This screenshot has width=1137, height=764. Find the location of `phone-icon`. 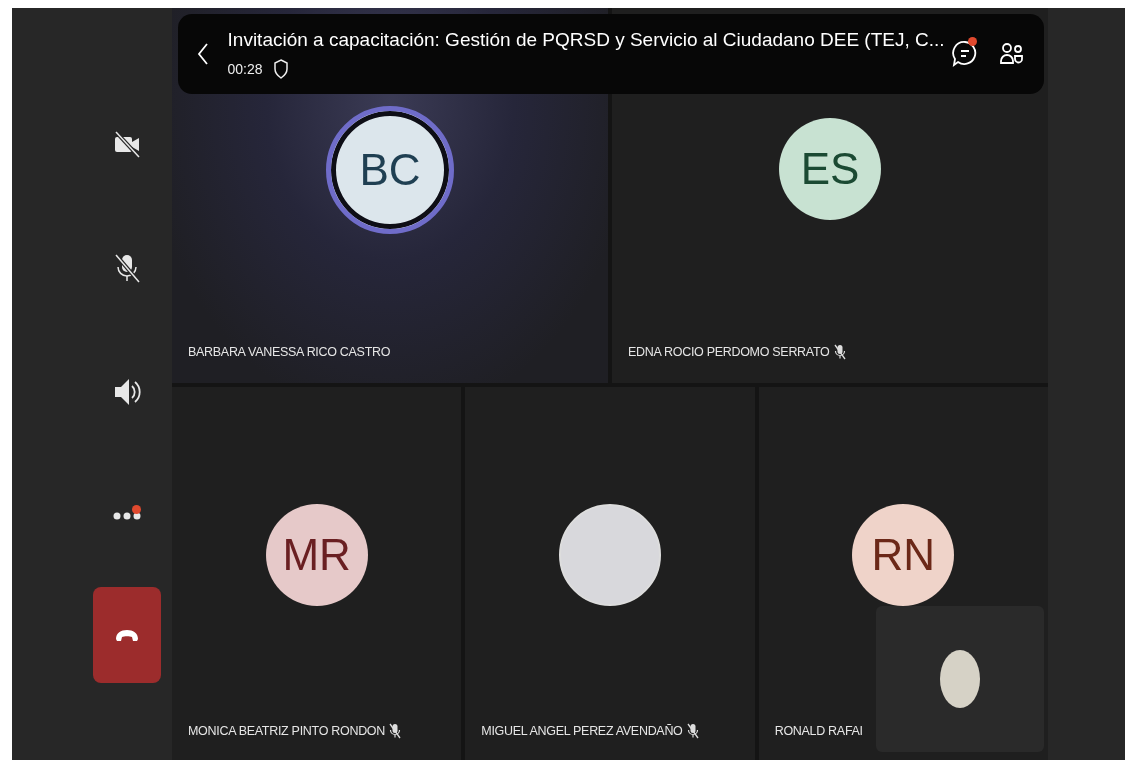

phone-icon is located at coordinates (127, 634).